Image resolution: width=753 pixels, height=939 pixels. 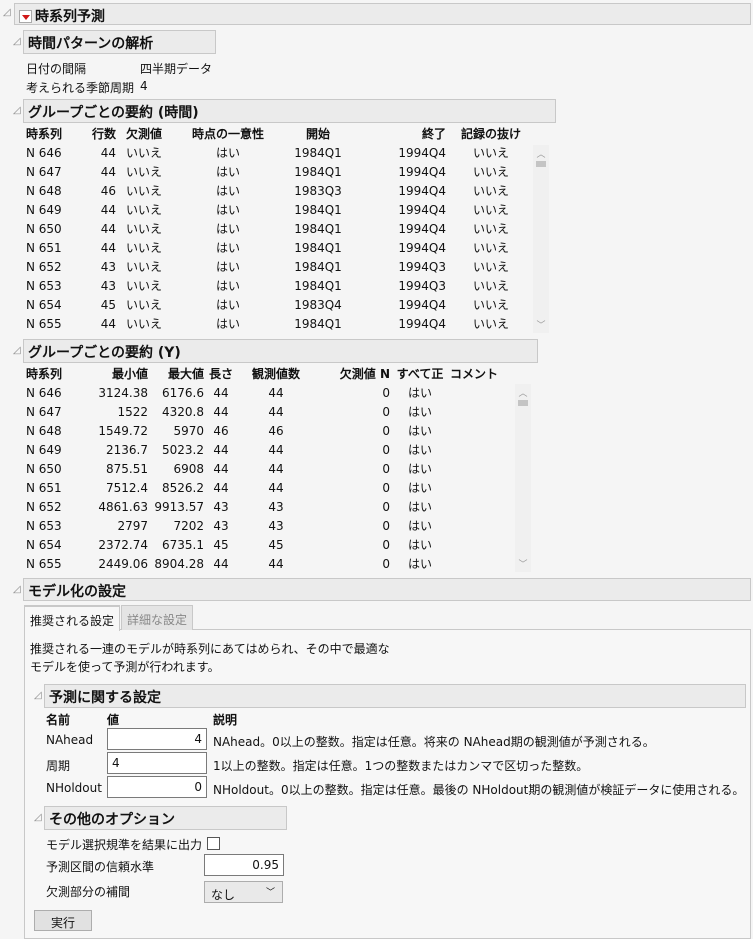 What do you see at coordinates (420, 374) in the screenshot?
I see `col-header: すべて正` at bounding box center [420, 374].